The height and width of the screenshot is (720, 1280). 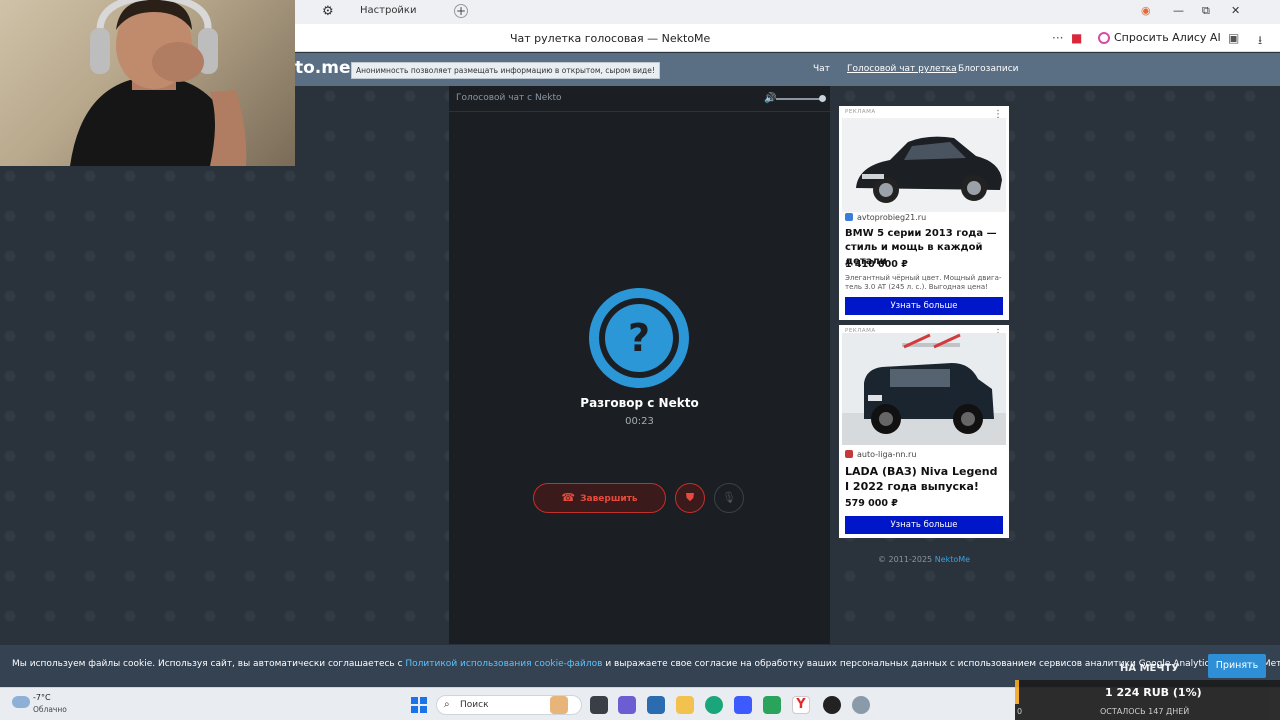 I want to click on microphone-button: 🎙, so click(x=729, y=498).